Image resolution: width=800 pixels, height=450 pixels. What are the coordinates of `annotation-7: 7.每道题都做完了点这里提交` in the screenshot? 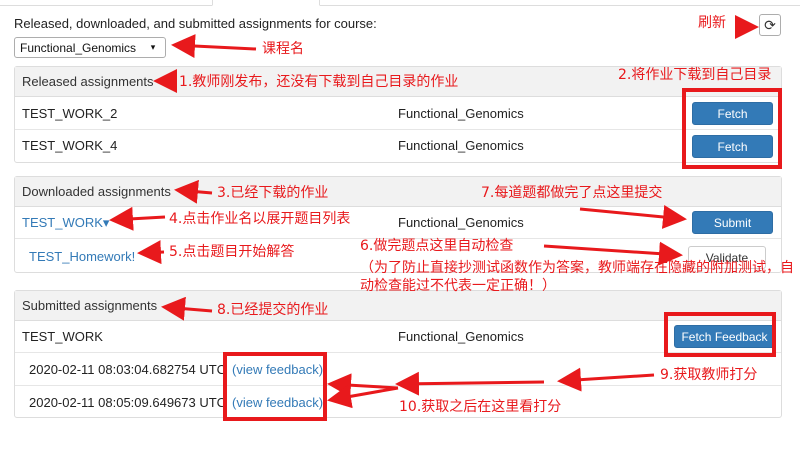 It's located at (572, 193).